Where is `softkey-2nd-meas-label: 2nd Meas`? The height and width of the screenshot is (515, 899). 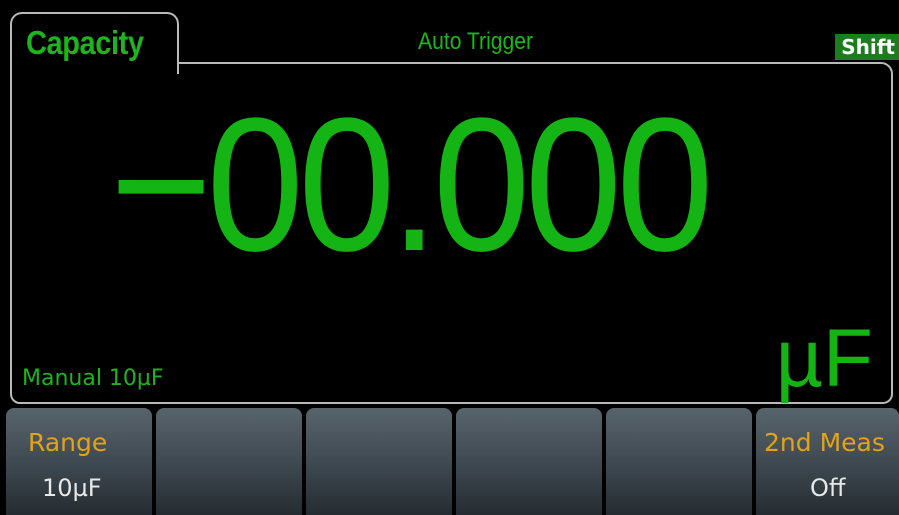 softkey-2nd-meas-label: 2nd Meas is located at coordinates (824, 442).